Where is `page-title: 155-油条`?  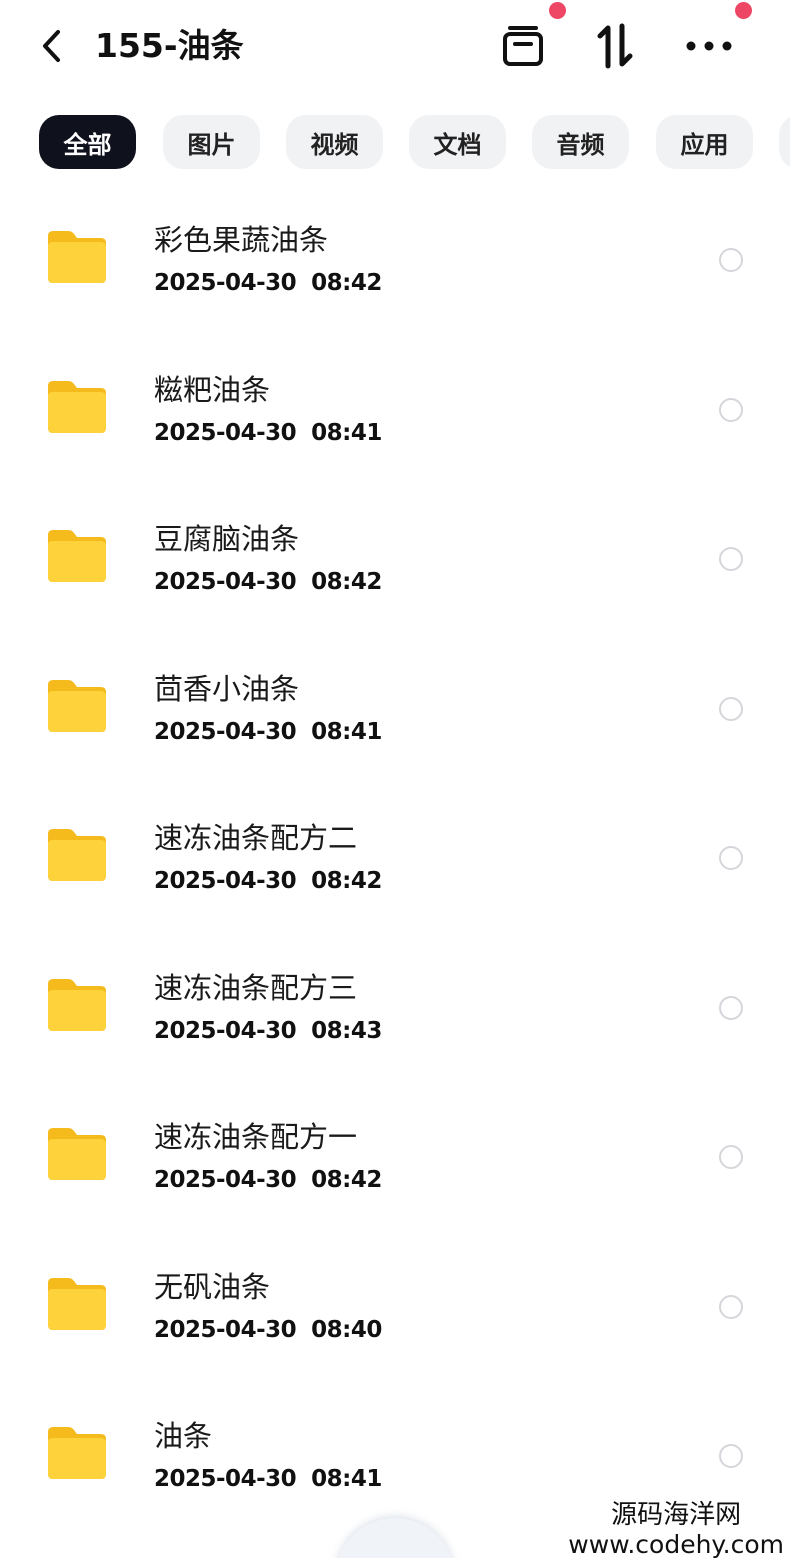 page-title: 155-油条 is located at coordinates (169, 45).